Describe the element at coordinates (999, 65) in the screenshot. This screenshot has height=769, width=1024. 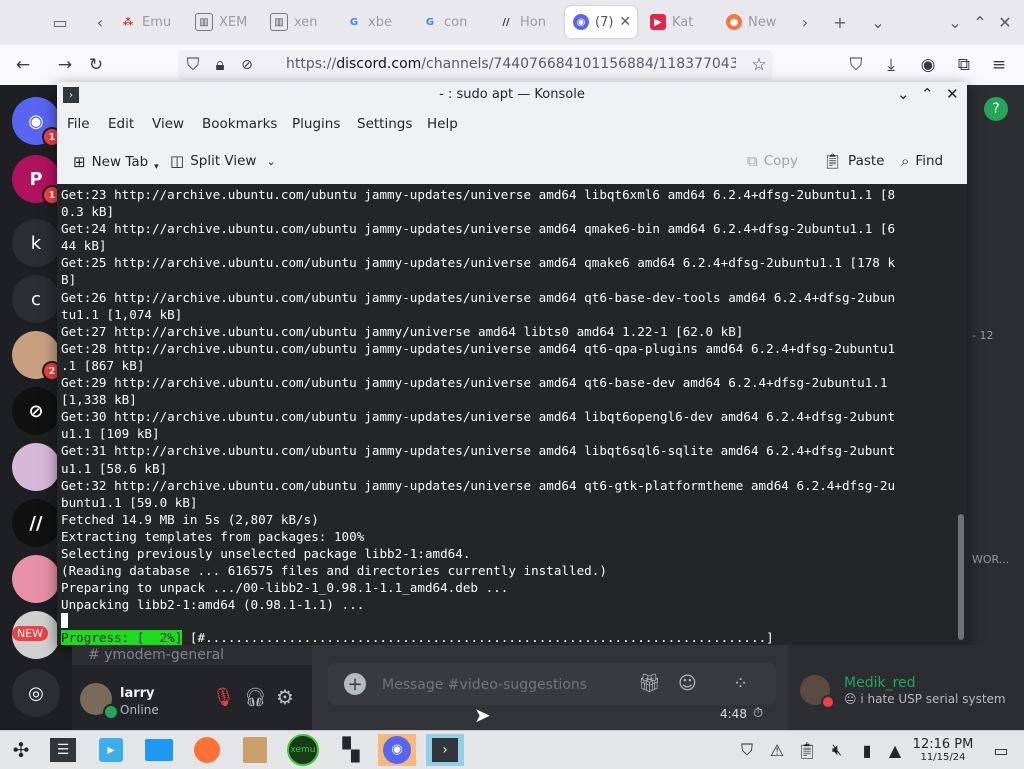
I see `menu-hamburger-icon: ≡` at that location.